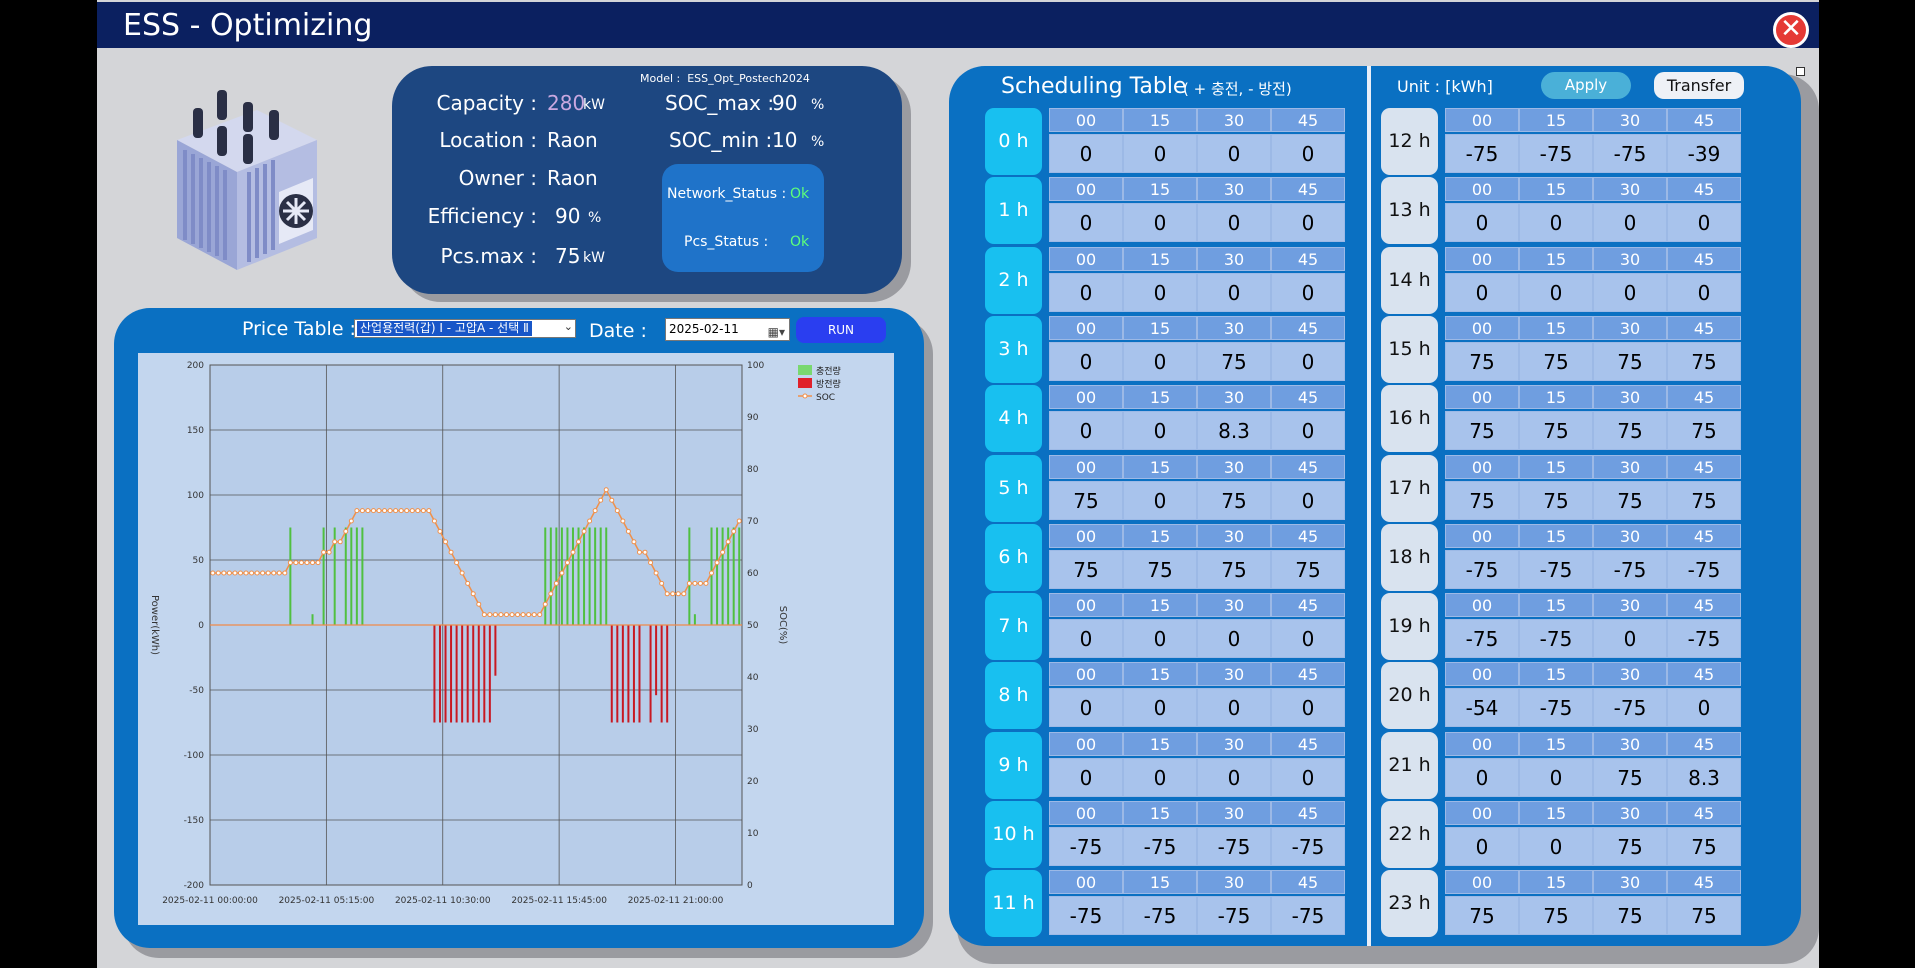  Describe the element at coordinates (1791, 30) in the screenshot. I see `close-icon: ✕` at that location.